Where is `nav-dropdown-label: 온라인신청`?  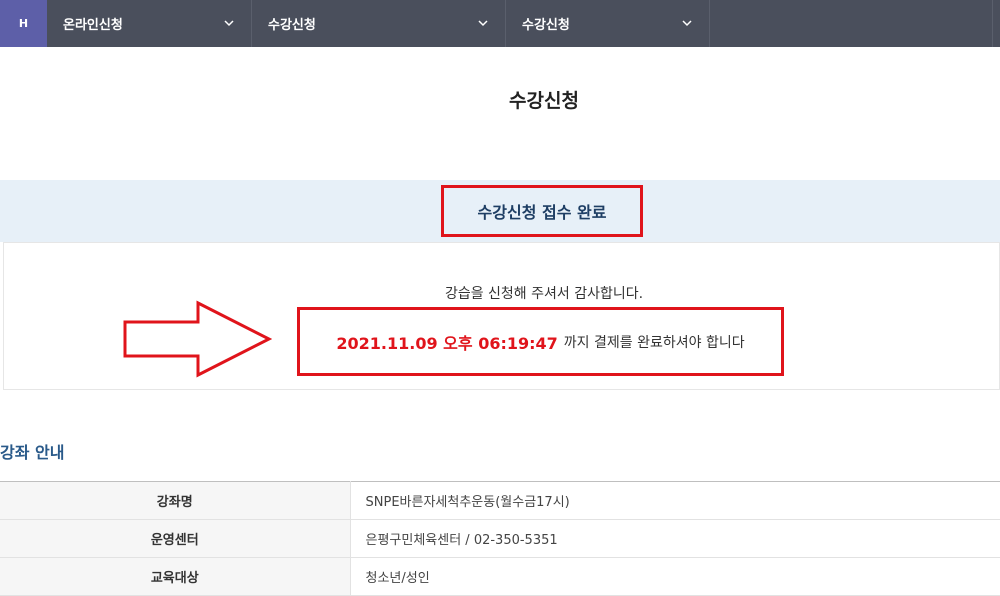
nav-dropdown-label: 온라인신청 is located at coordinates (93, 25).